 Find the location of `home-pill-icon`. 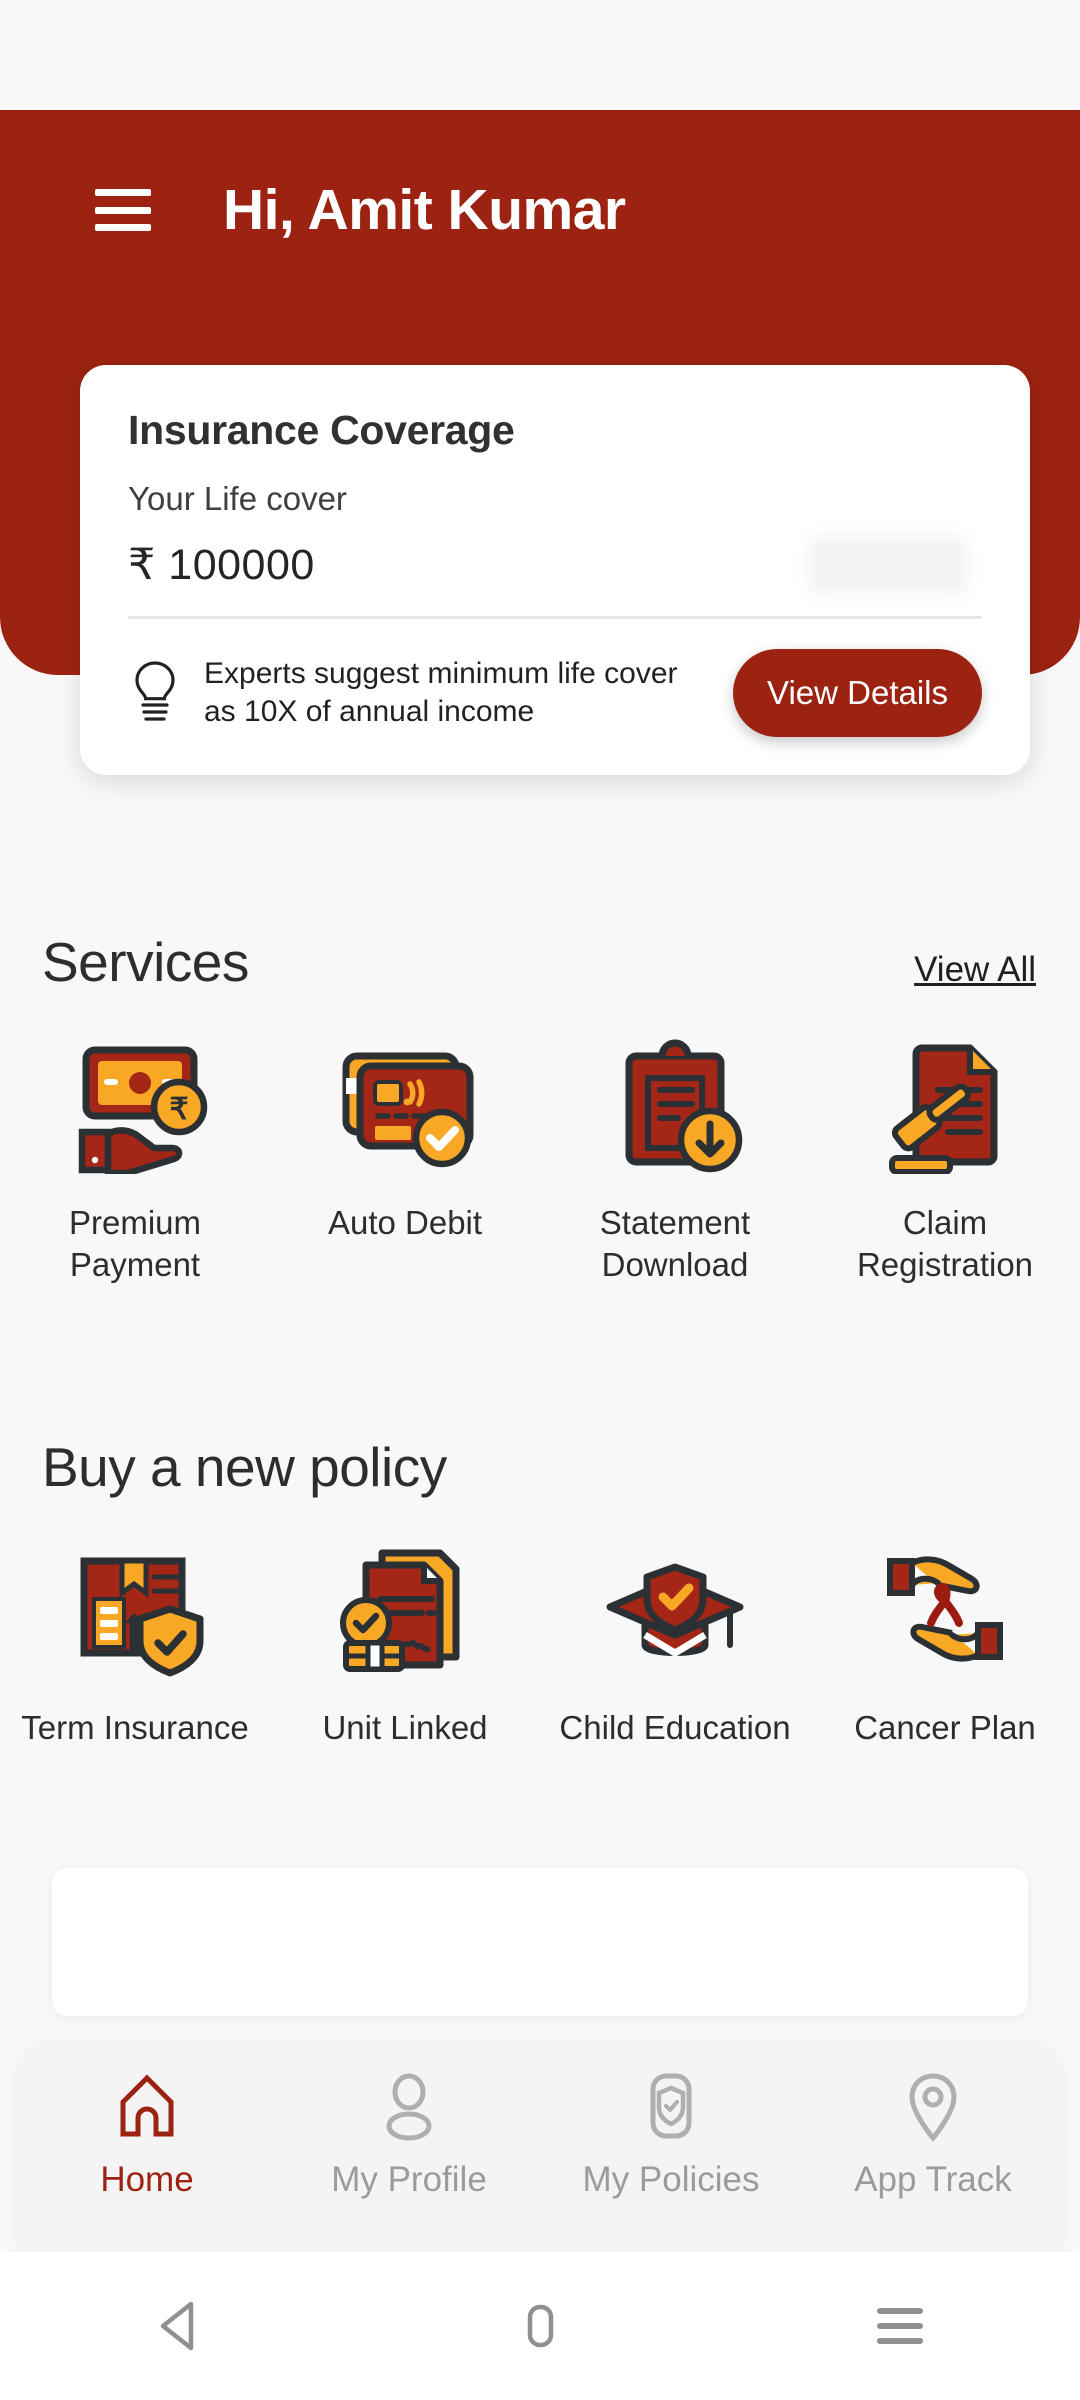

home-pill-icon is located at coordinates (540, 2326).